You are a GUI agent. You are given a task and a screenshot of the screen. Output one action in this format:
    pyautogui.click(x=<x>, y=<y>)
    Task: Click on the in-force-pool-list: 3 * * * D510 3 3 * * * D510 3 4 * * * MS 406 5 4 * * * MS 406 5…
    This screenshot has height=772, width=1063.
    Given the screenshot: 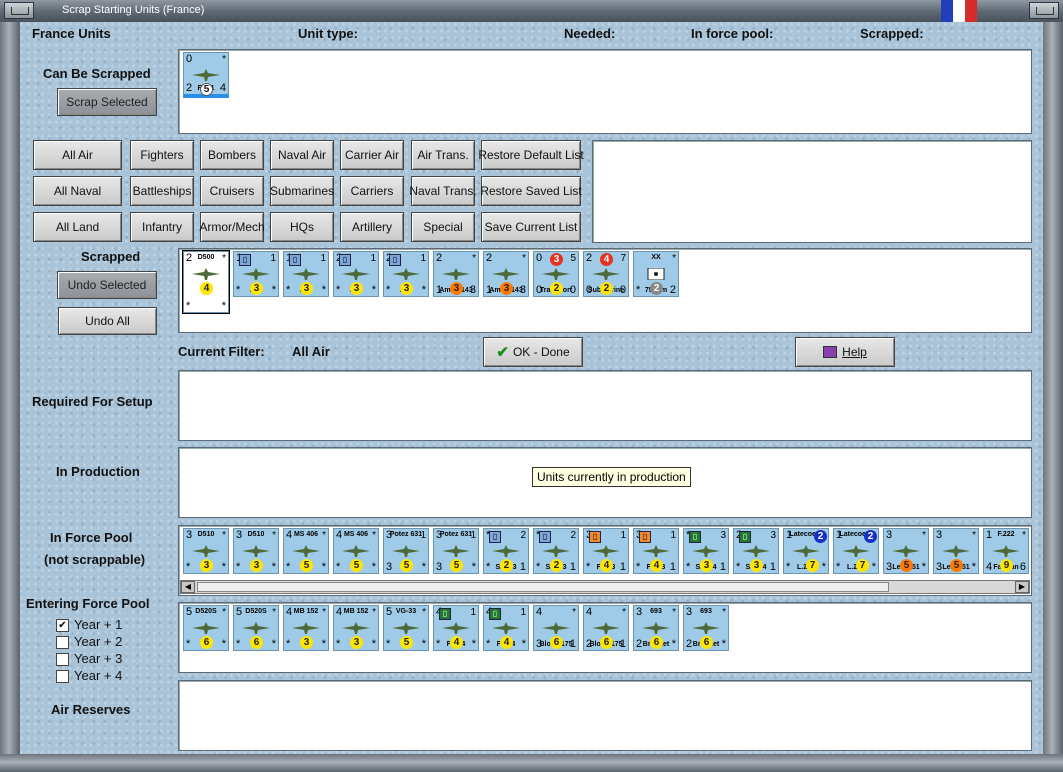 What is the action you would take?
    pyautogui.click(x=605, y=560)
    